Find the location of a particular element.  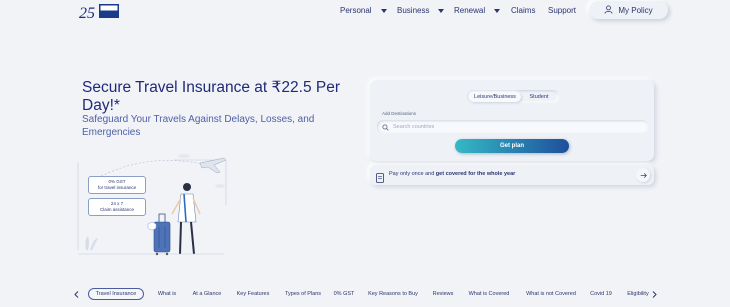

gst-badge-text: for travel insurance is located at coordinates (117, 187).